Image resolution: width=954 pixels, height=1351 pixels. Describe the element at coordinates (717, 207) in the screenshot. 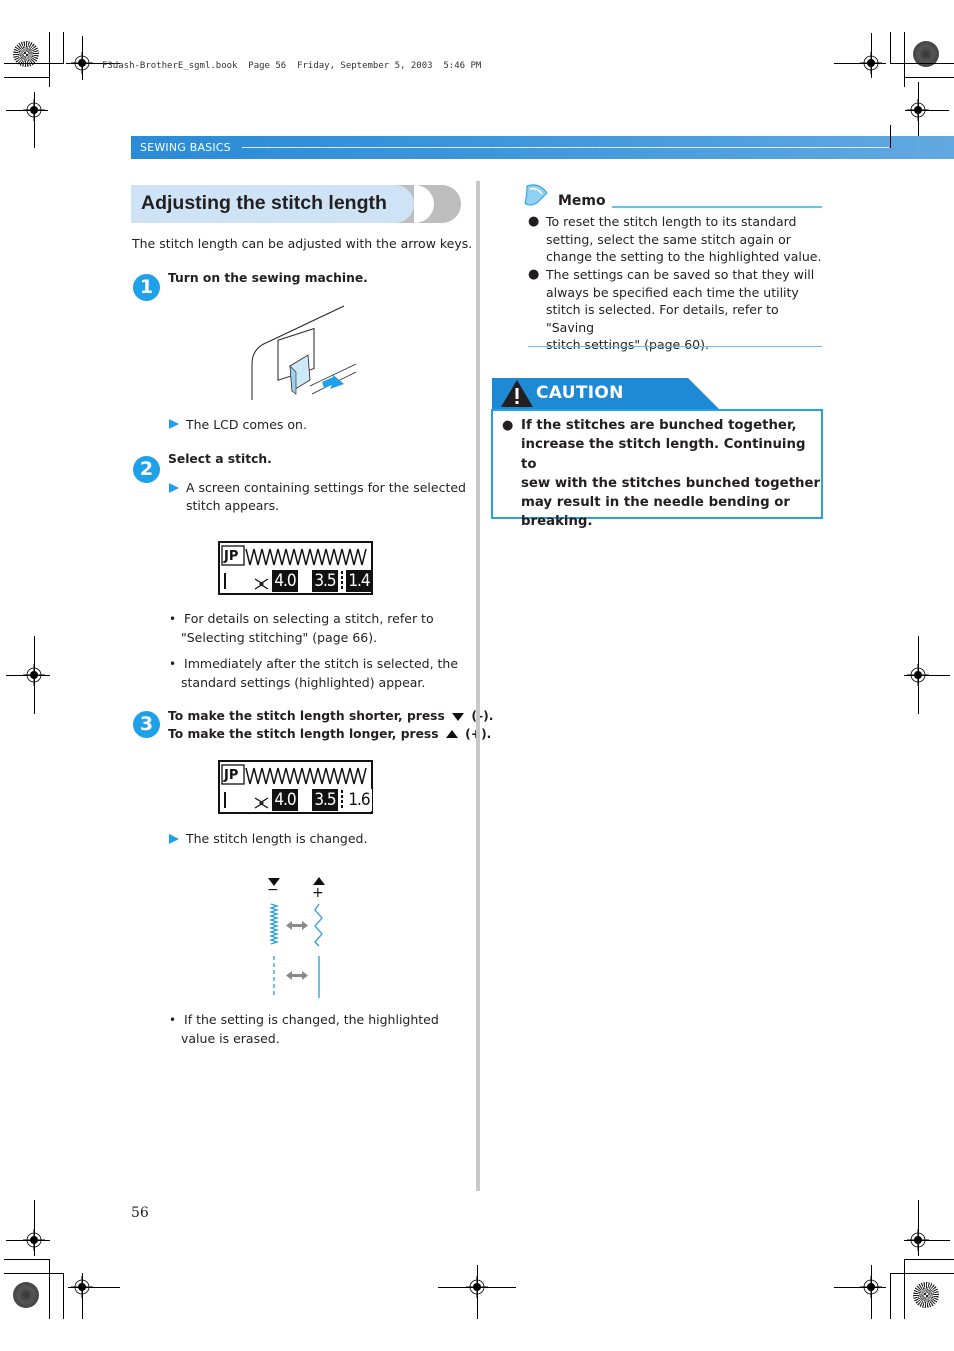

I see `memo-top-rule` at that location.